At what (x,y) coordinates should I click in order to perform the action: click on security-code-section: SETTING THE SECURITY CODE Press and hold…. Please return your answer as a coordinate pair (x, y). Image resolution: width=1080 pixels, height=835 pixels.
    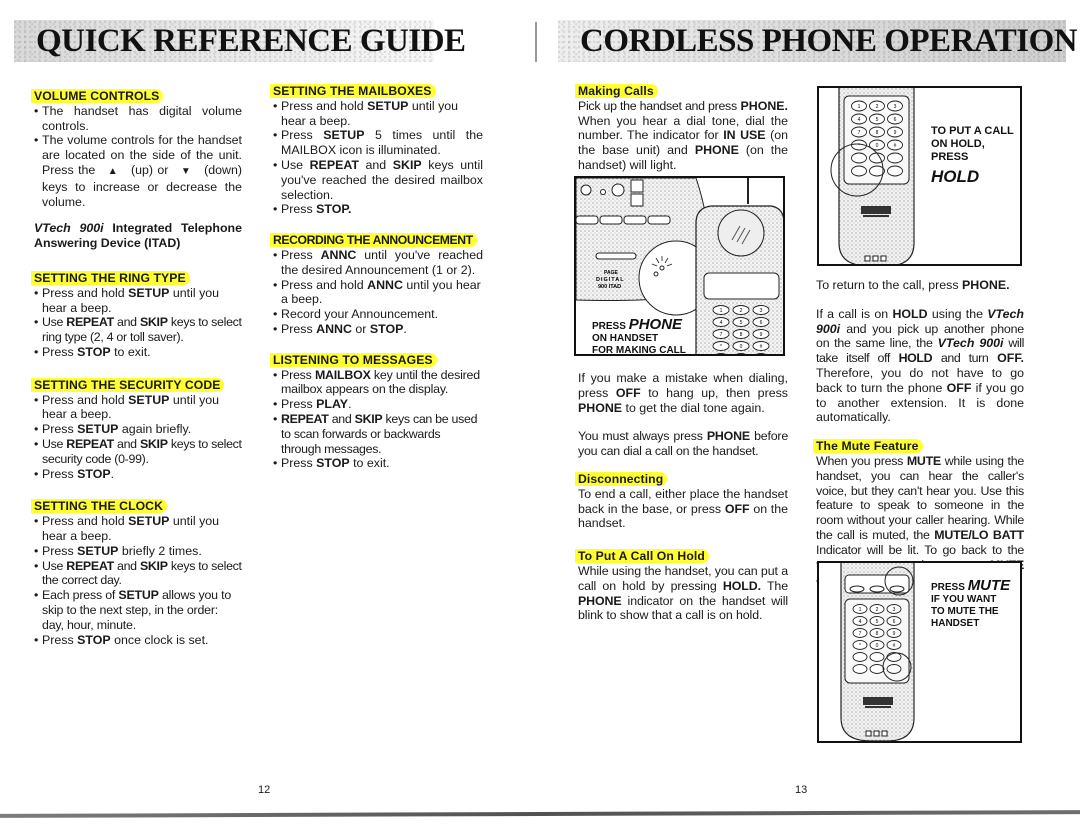
    Looking at the image, I should click on (136, 429).